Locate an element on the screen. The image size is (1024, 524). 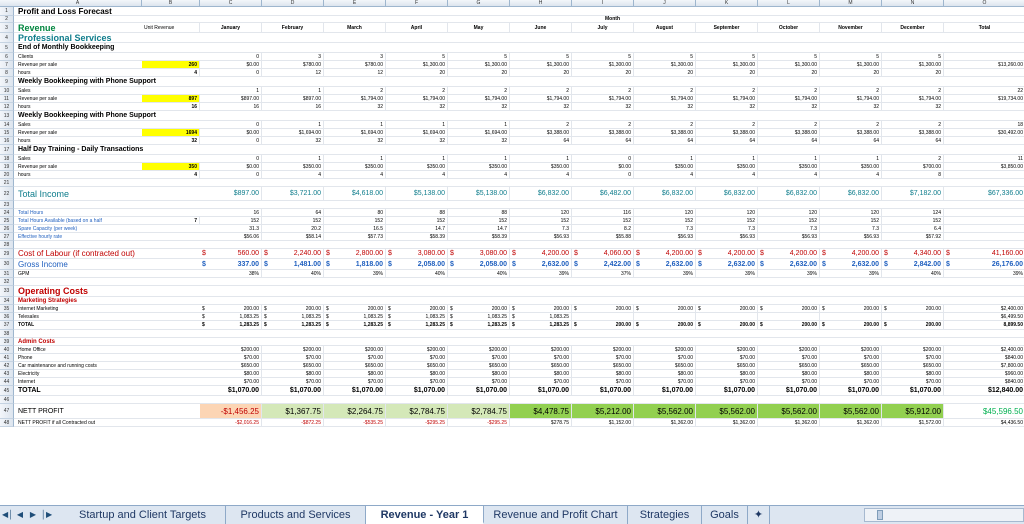
sheet-tab-revenue-year-1: Revenue - Year 1 is located at coordinates (425, 515).